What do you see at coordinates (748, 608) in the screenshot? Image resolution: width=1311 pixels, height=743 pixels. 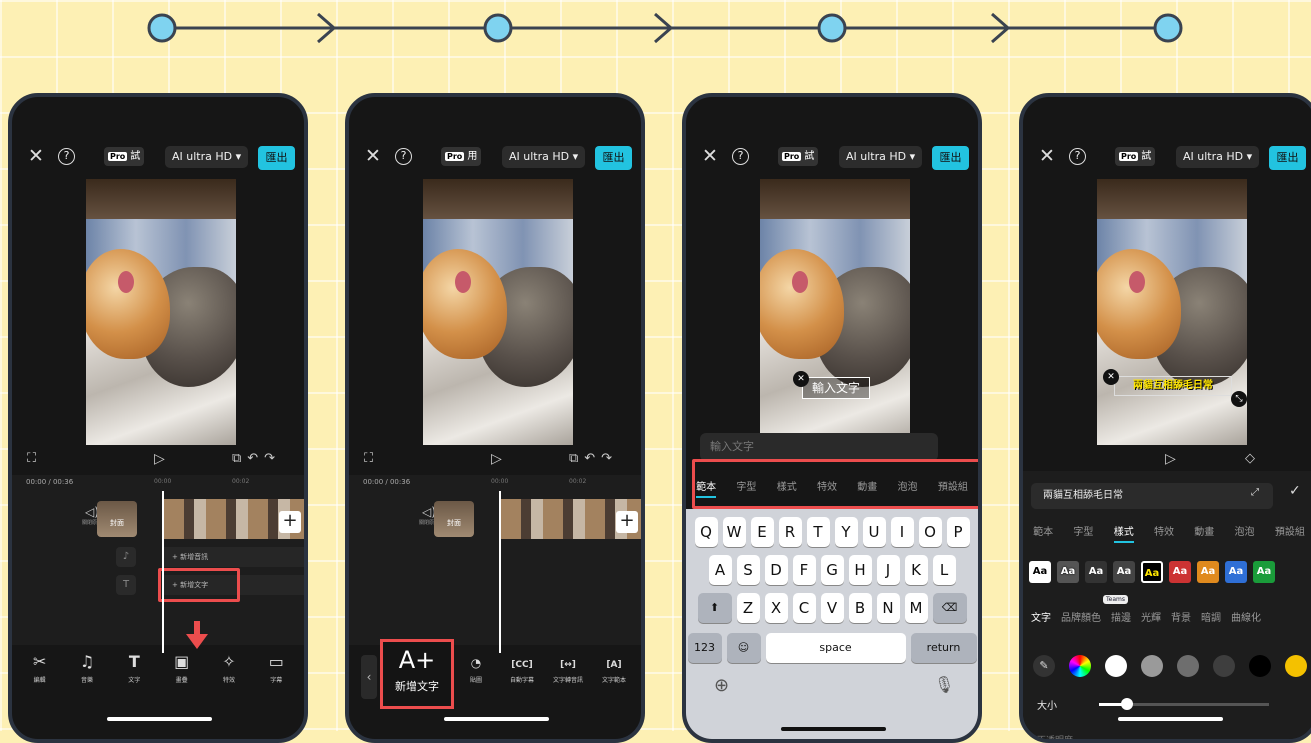 I see `key: Z` at bounding box center [748, 608].